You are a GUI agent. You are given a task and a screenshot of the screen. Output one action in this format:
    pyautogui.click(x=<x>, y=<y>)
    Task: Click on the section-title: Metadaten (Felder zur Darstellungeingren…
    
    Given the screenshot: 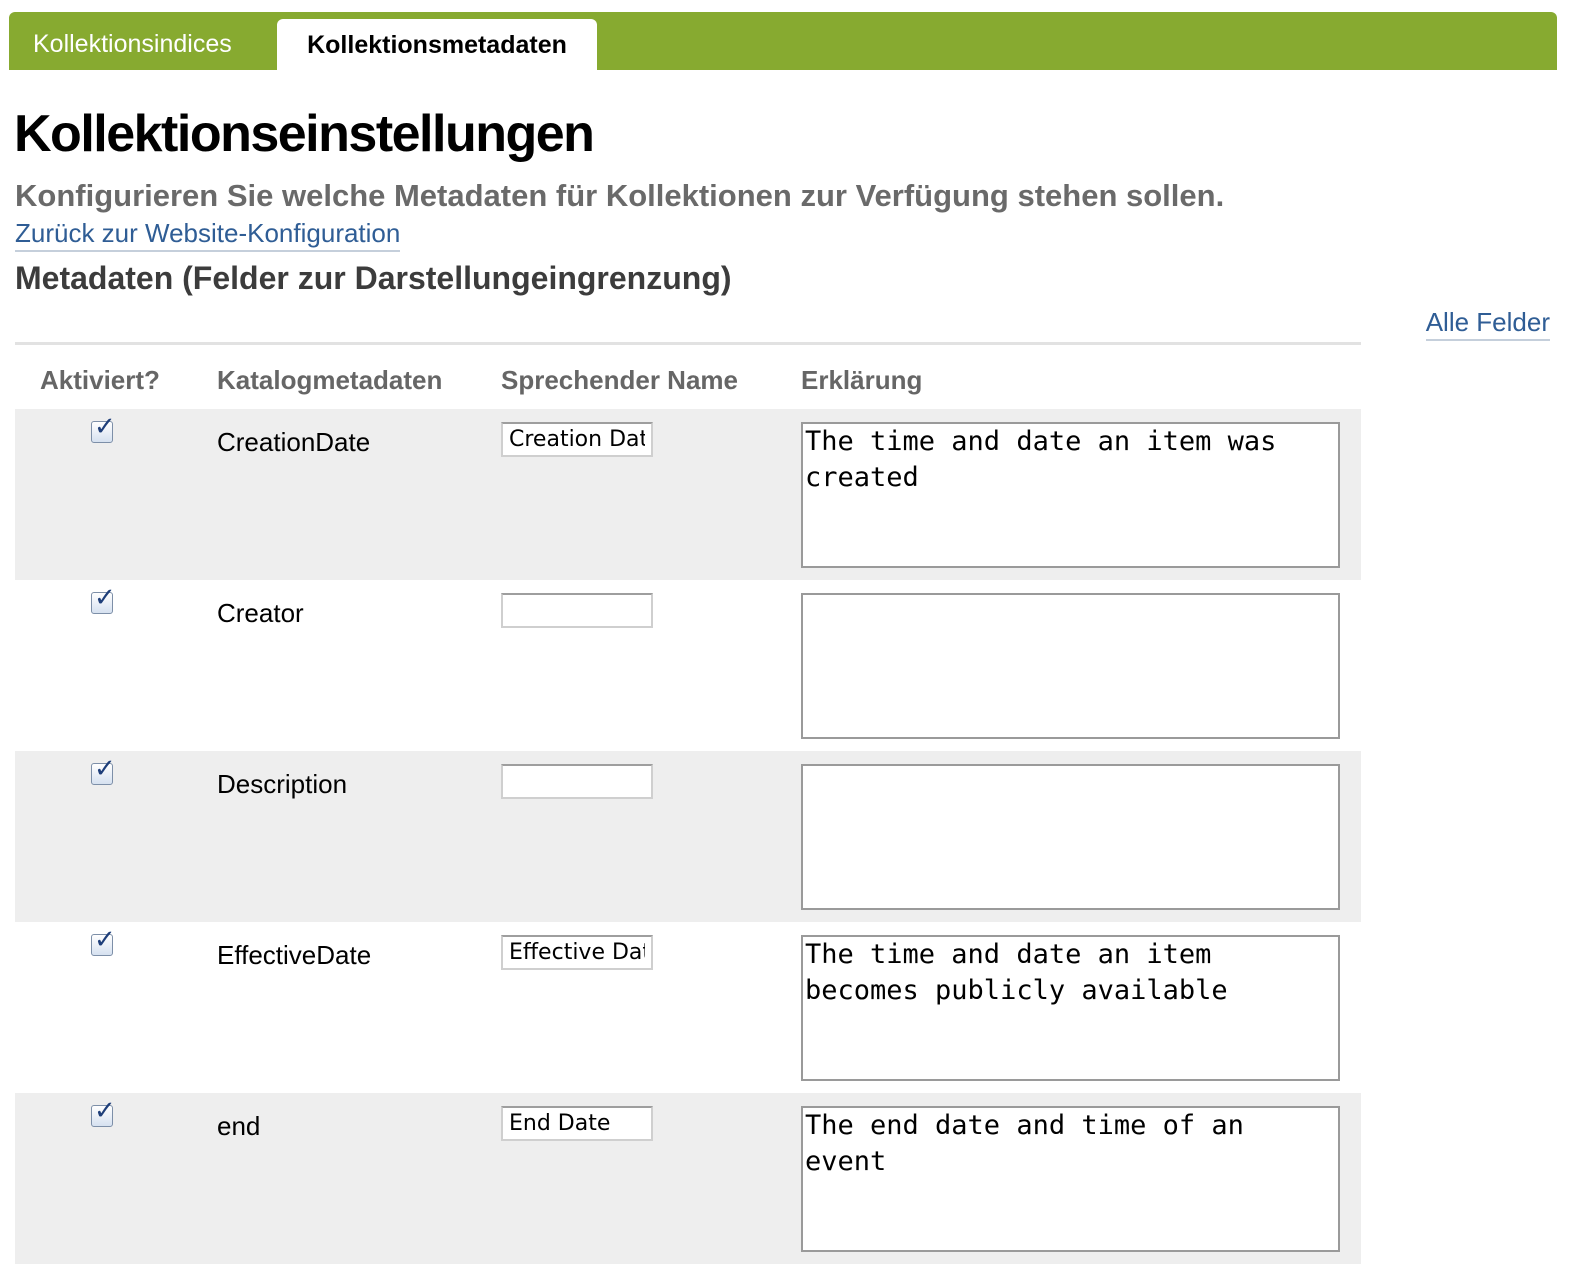 What is the action you would take?
    pyautogui.click(x=373, y=278)
    